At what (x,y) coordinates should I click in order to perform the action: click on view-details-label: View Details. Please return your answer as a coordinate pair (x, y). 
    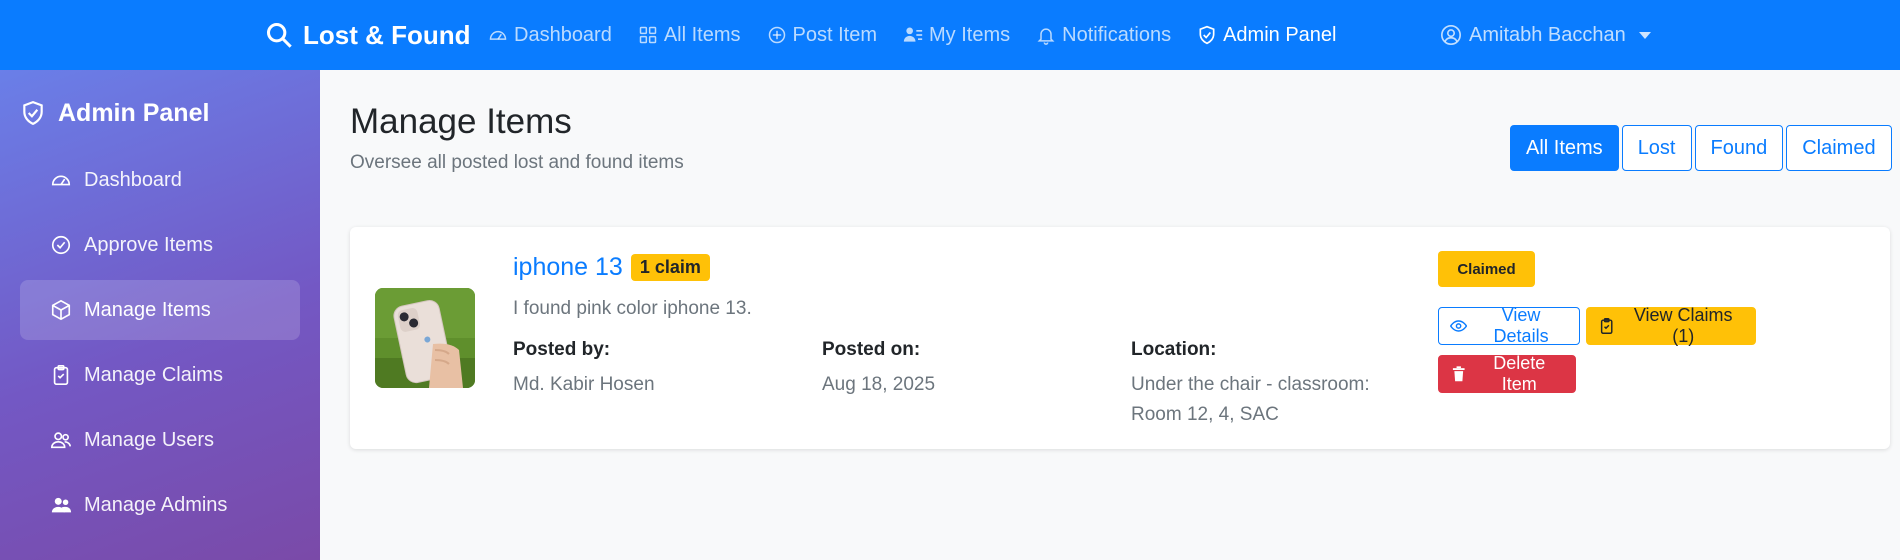
    Looking at the image, I should click on (1521, 325).